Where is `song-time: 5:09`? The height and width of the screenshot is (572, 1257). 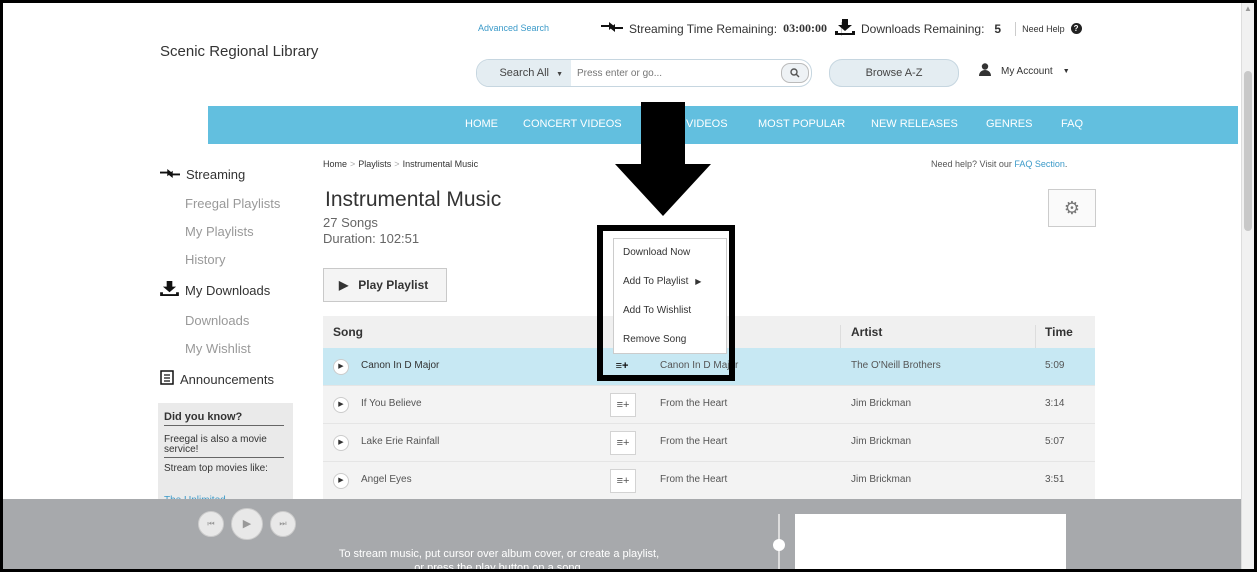 song-time: 5:09 is located at coordinates (1055, 365).